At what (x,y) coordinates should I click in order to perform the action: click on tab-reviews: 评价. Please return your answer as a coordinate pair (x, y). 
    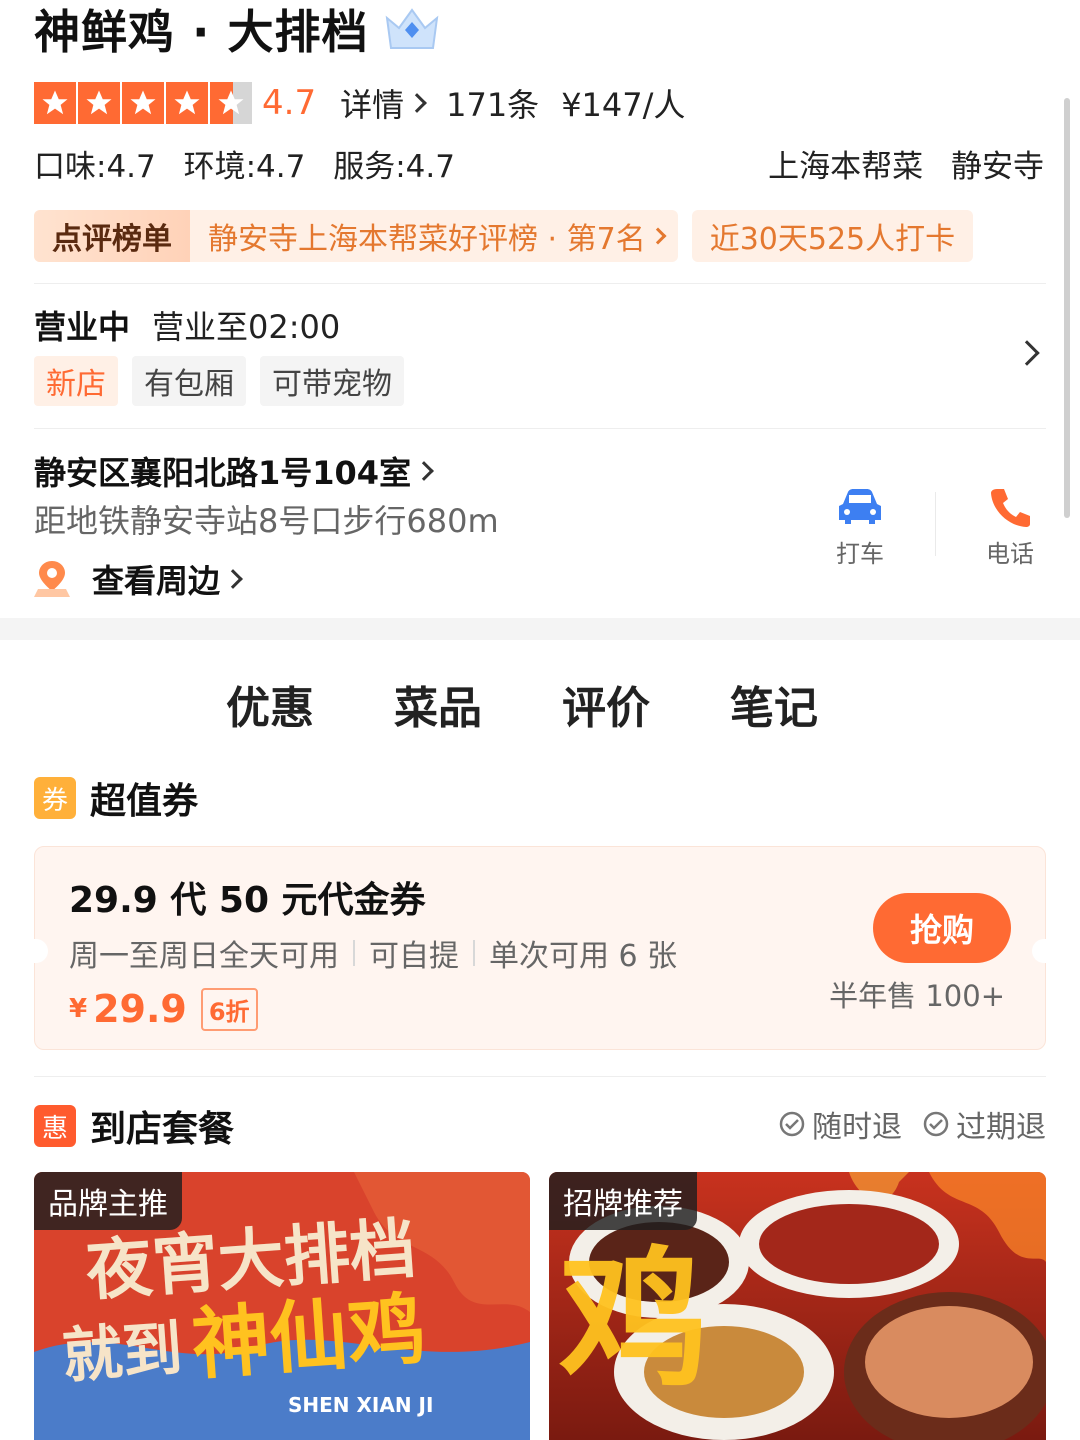
    Looking at the image, I should click on (606, 704).